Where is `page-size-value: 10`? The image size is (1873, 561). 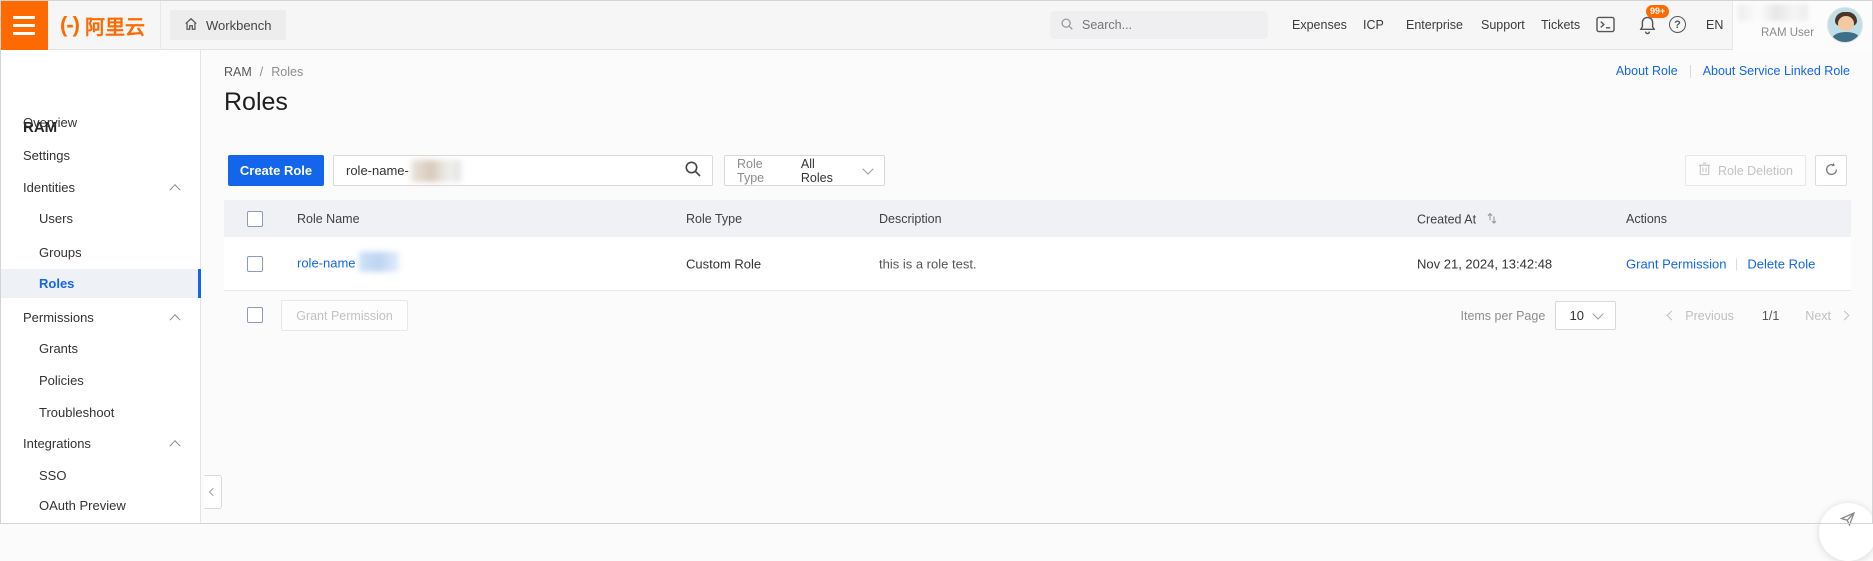 page-size-value: 10 is located at coordinates (1576, 315).